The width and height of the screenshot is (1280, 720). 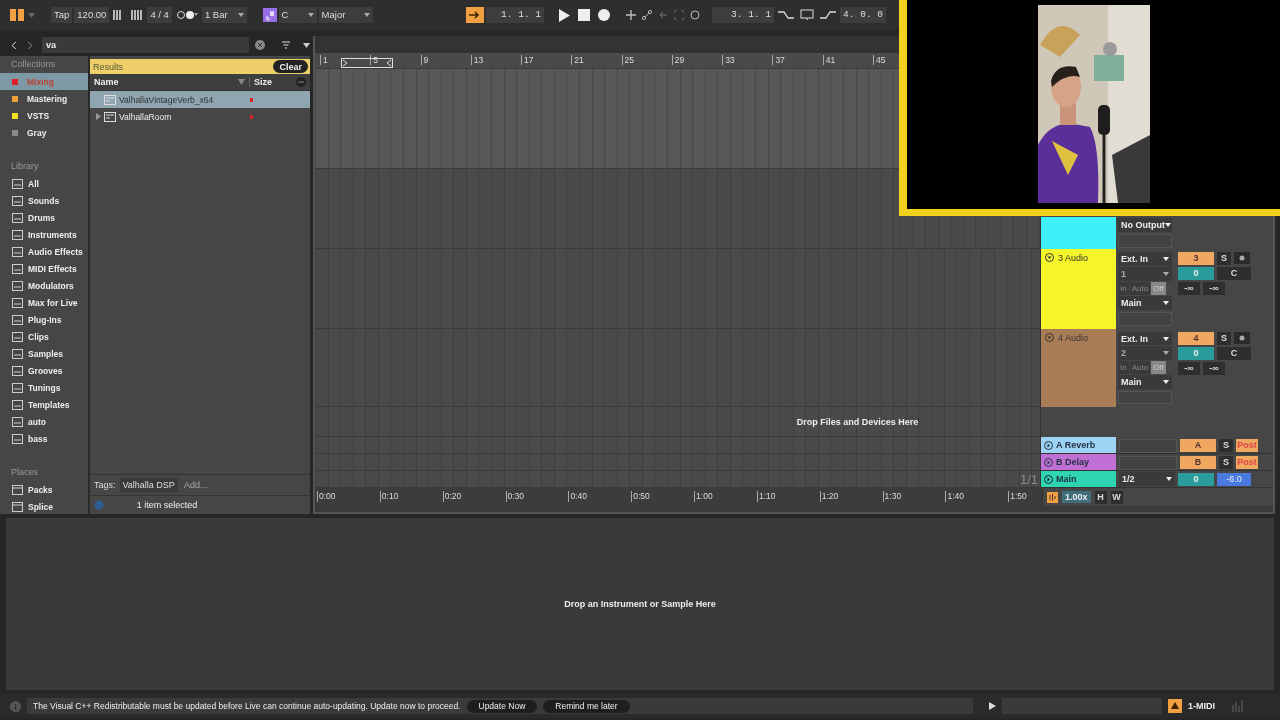 I want to click on time-signature-field: 4 / 4, so click(x=159, y=15).